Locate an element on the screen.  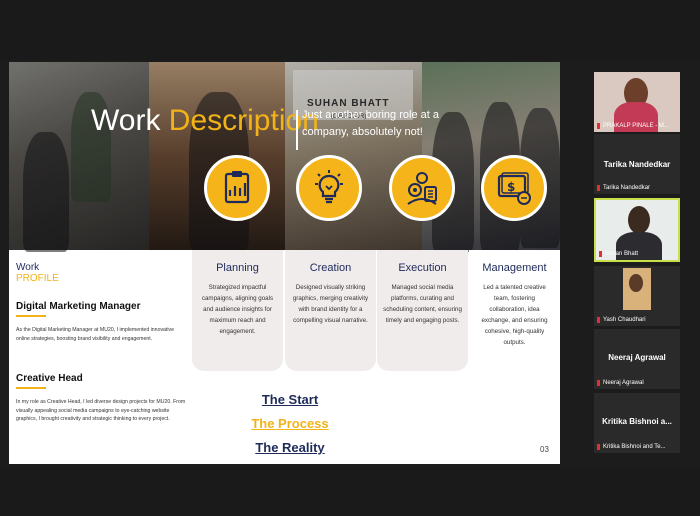
profile-label: PROFILE is located at coordinates (37, 278).